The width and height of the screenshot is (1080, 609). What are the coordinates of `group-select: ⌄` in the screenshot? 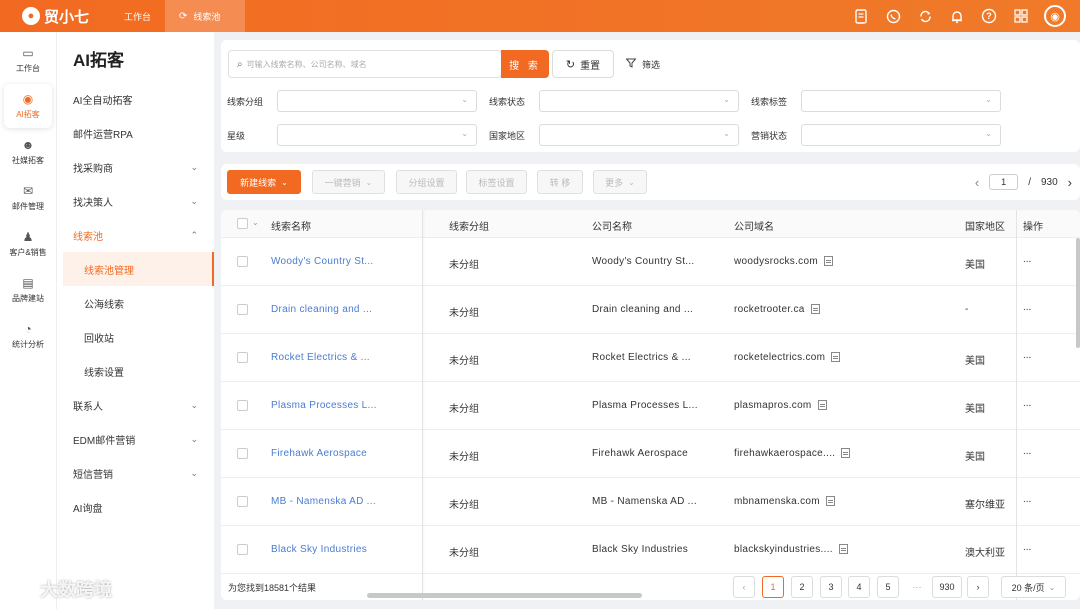 It's located at (377, 101).